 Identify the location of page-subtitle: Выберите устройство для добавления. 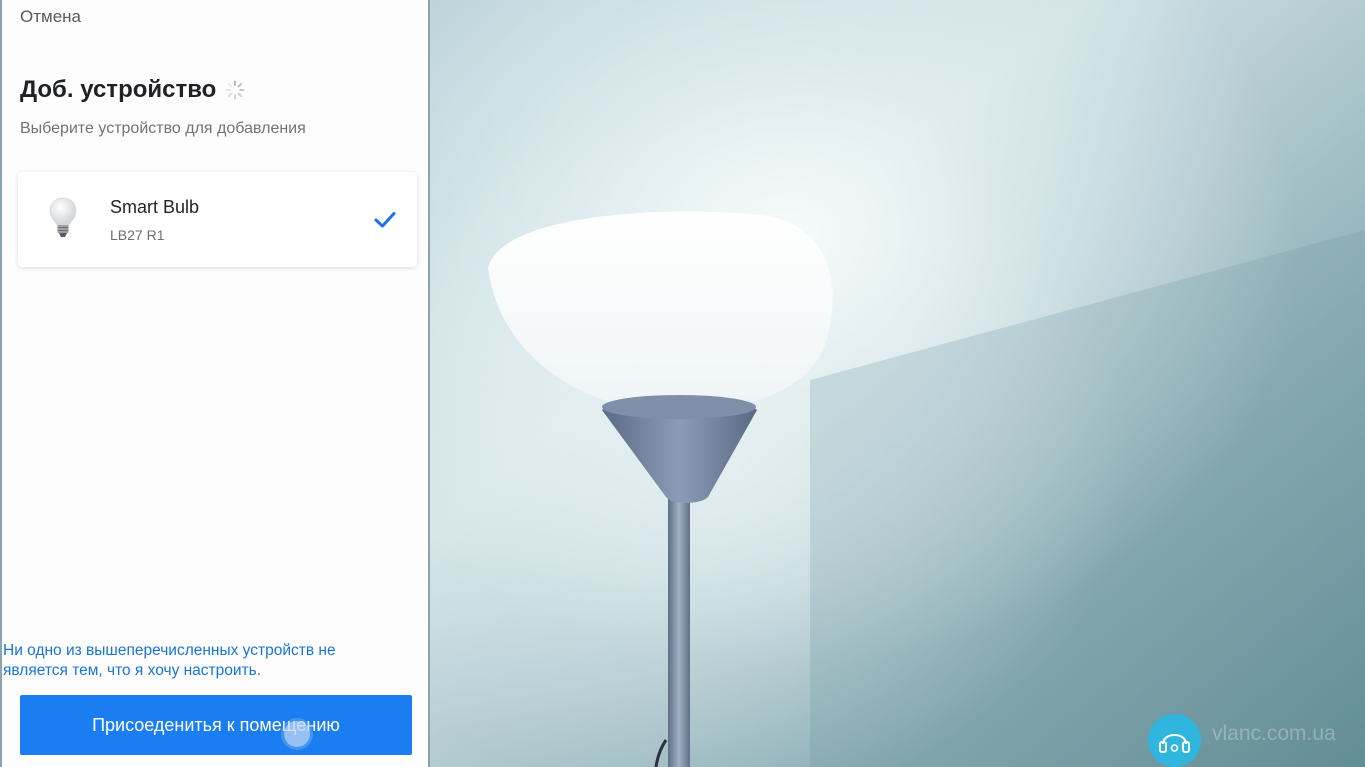
(163, 128).